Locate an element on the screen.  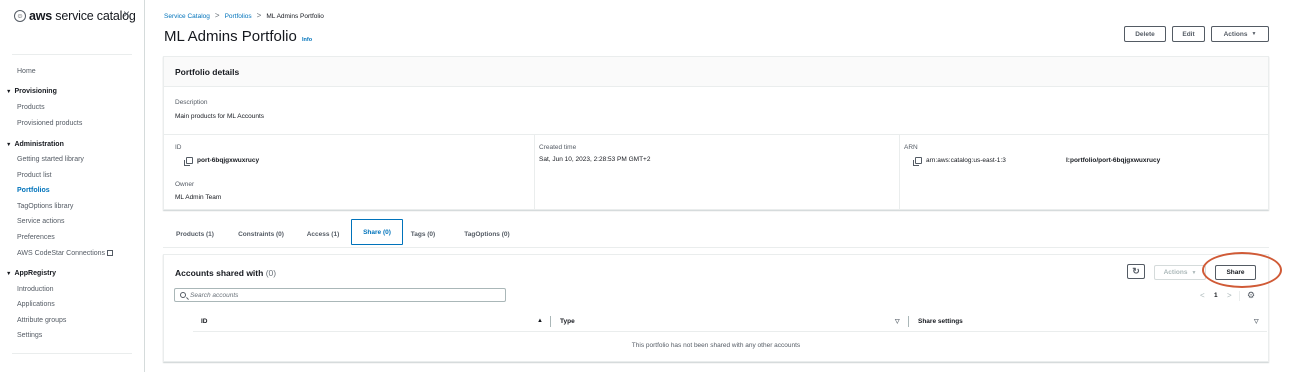
settings-icon: ⚙ is located at coordinates (1251, 295).